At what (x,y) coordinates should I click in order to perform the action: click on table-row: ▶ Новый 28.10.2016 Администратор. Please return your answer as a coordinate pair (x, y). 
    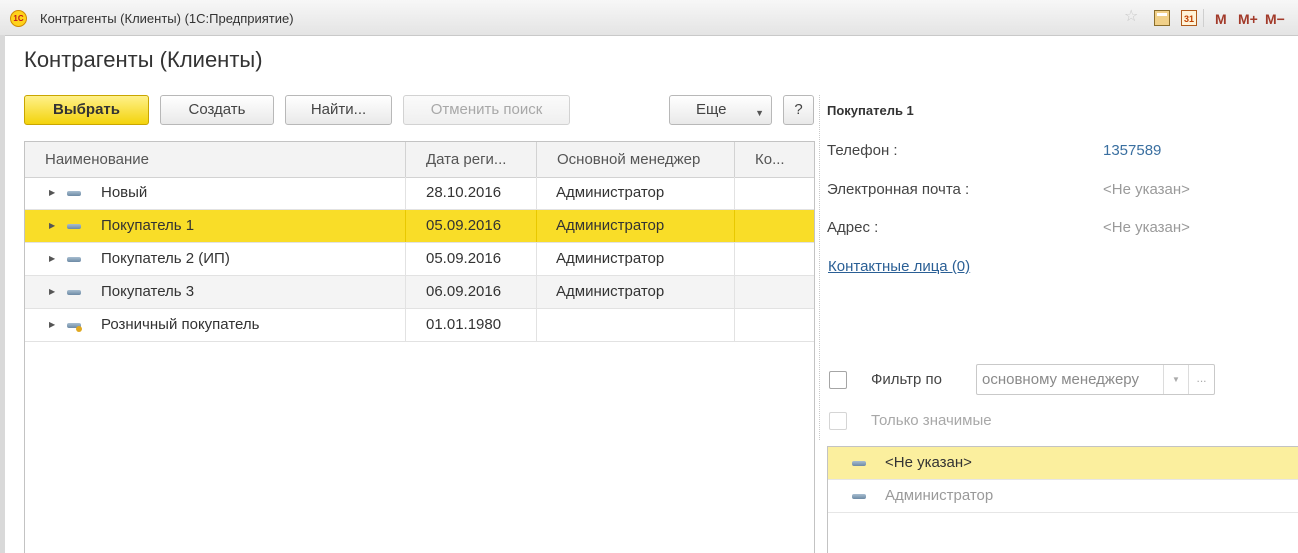
    Looking at the image, I should click on (419, 193).